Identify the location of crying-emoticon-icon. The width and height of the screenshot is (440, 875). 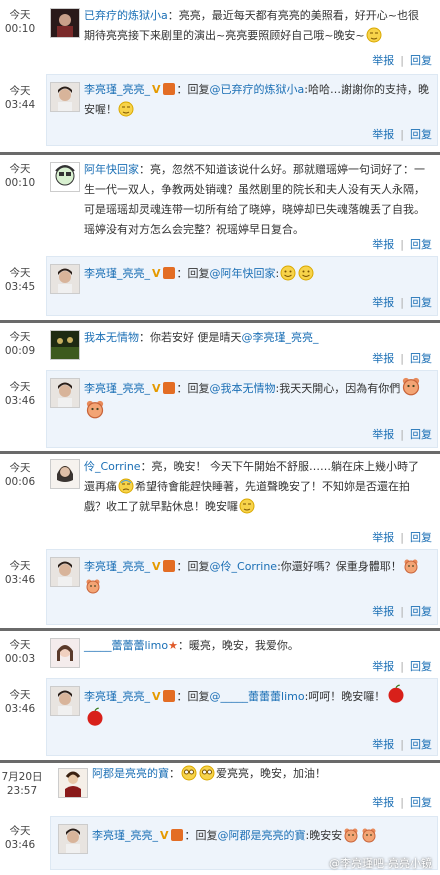
(126, 486).